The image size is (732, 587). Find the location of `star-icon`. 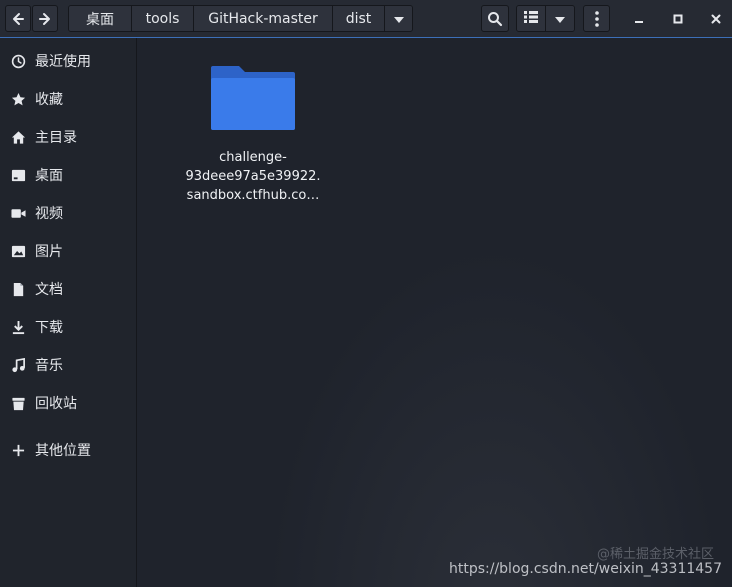

star-icon is located at coordinates (18, 99).